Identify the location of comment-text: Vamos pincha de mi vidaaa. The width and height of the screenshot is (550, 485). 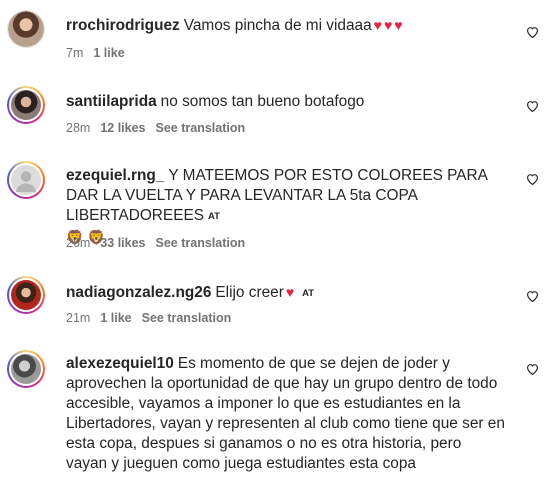
(277, 25).